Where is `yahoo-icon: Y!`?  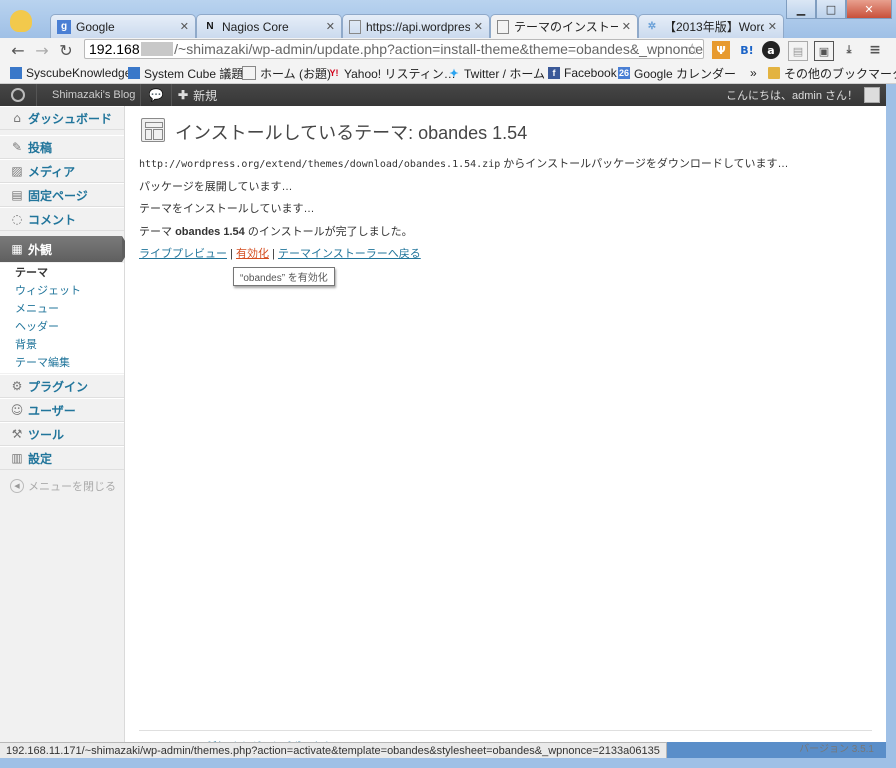
yahoo-icon: Y! is located at coordinates (334, 73).